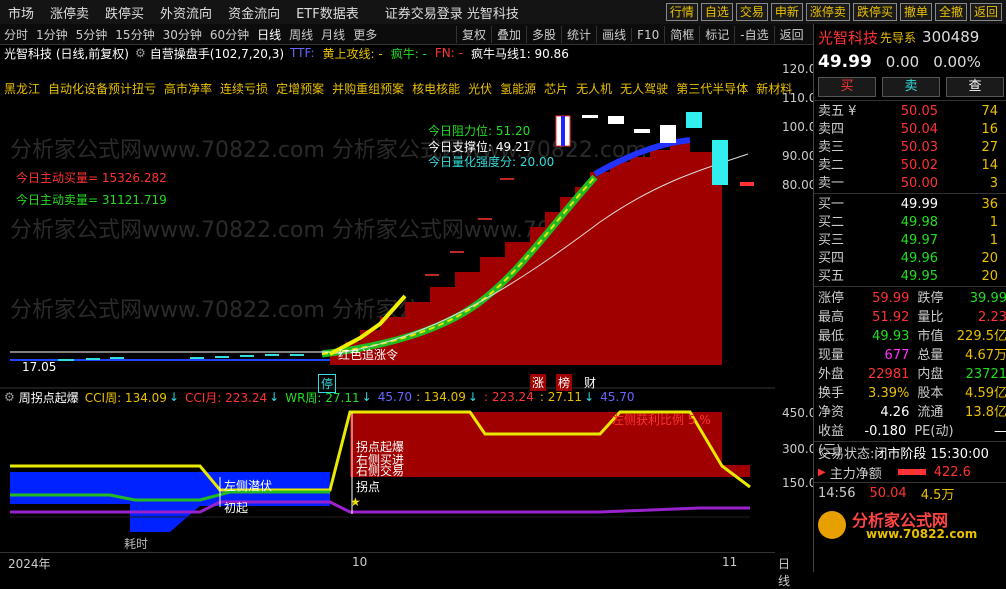 The height and width of the screenshot is (589, 1006). I want to click on stat-row: 最低 49.93 市值 229.5亿, so click(910, 336).